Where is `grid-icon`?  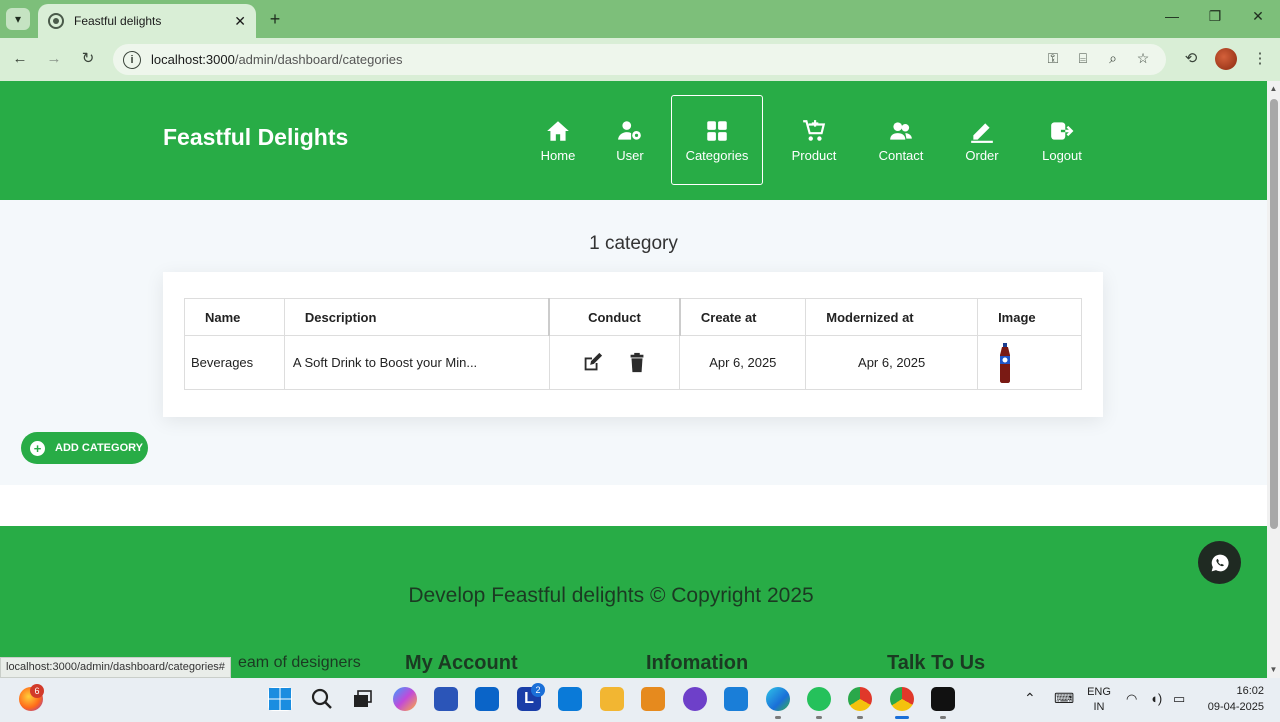
grid-icon is located at coordinates (717, 130).